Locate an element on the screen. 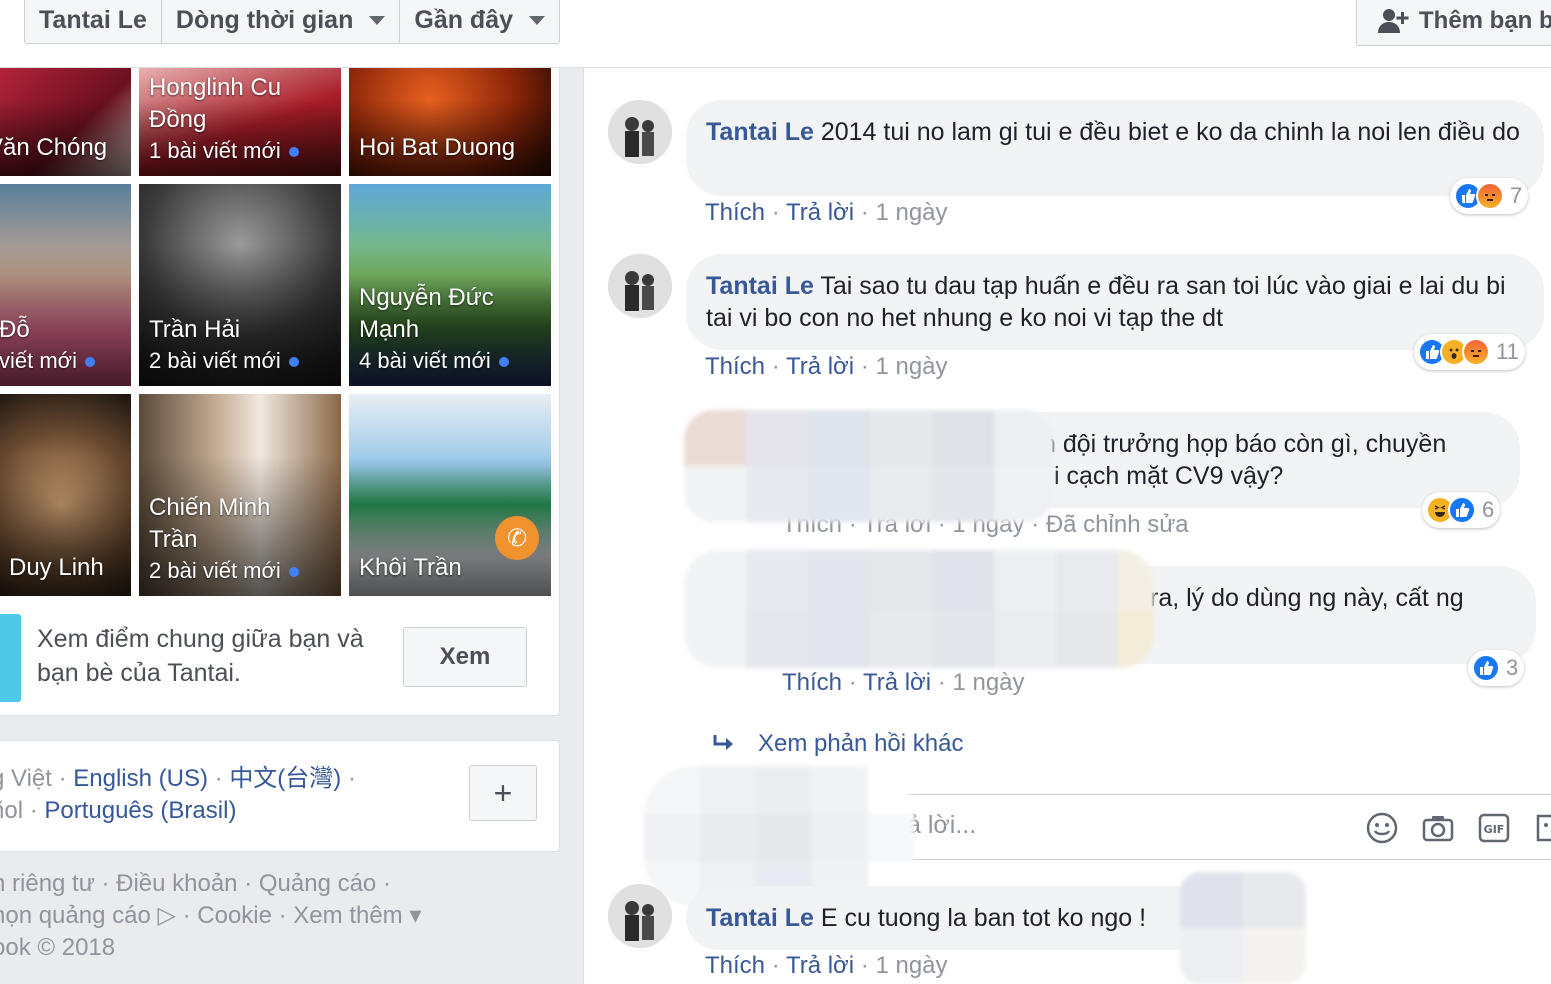 Image resolution: width=1551 pixels, height=984 pixels. reaction-summary: 6 is located at coordinates (1461, 510).